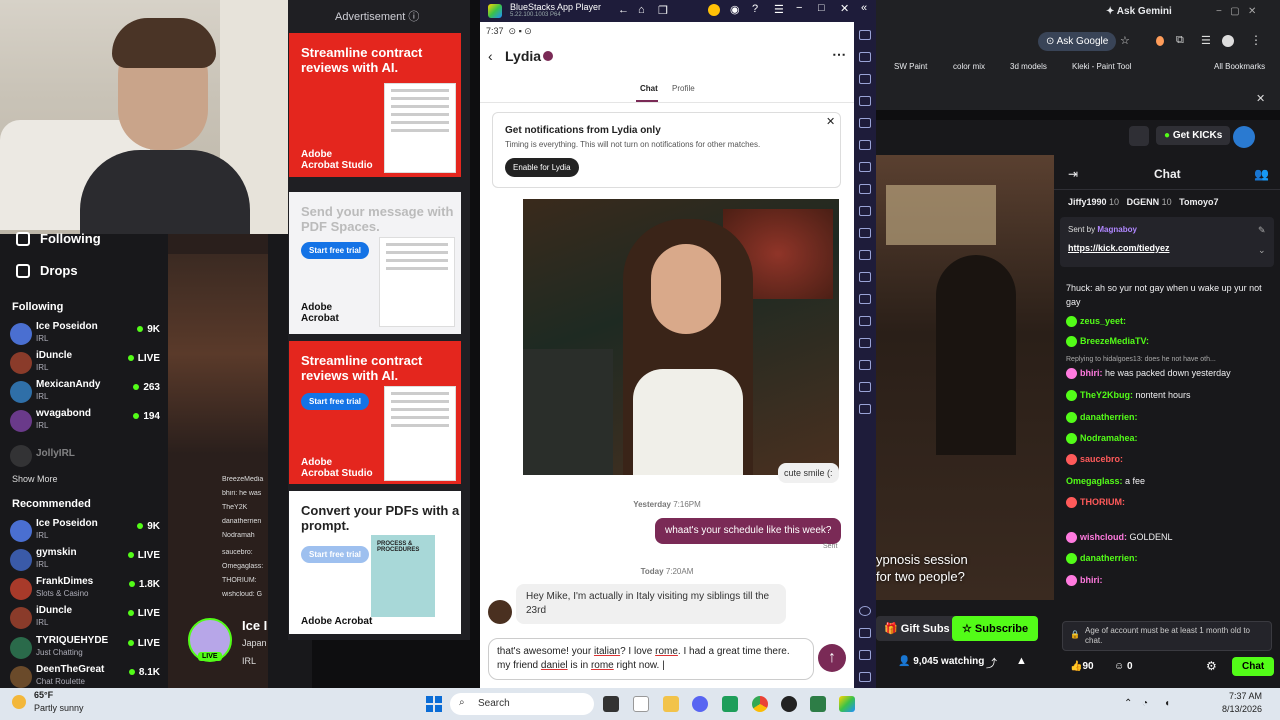 This screenshot has width=1280, height=720. Describe the element at coordinates (1123, 666) in the screenshot. I see `dislike-count: ☺ 0` at that location.